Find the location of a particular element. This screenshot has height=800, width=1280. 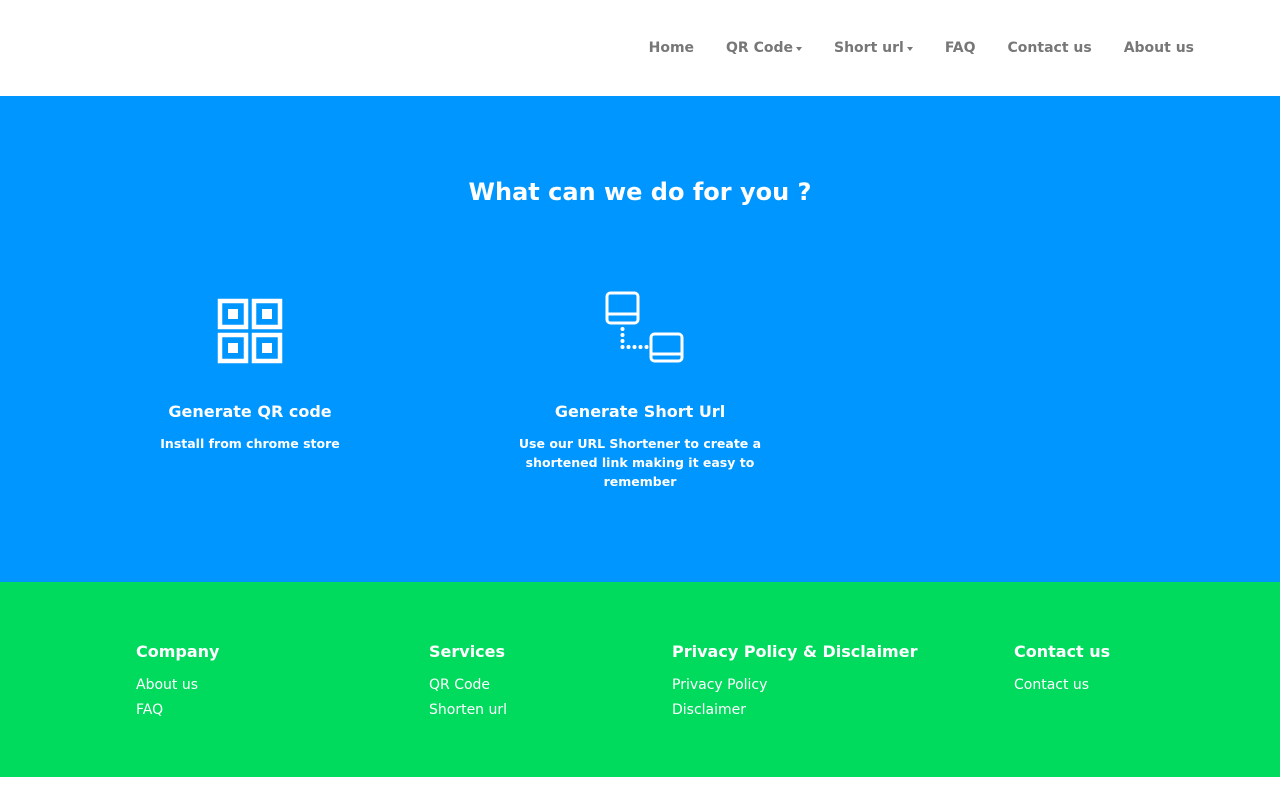

section-title: What can we do for you ? is located at coordinates (640, 192).